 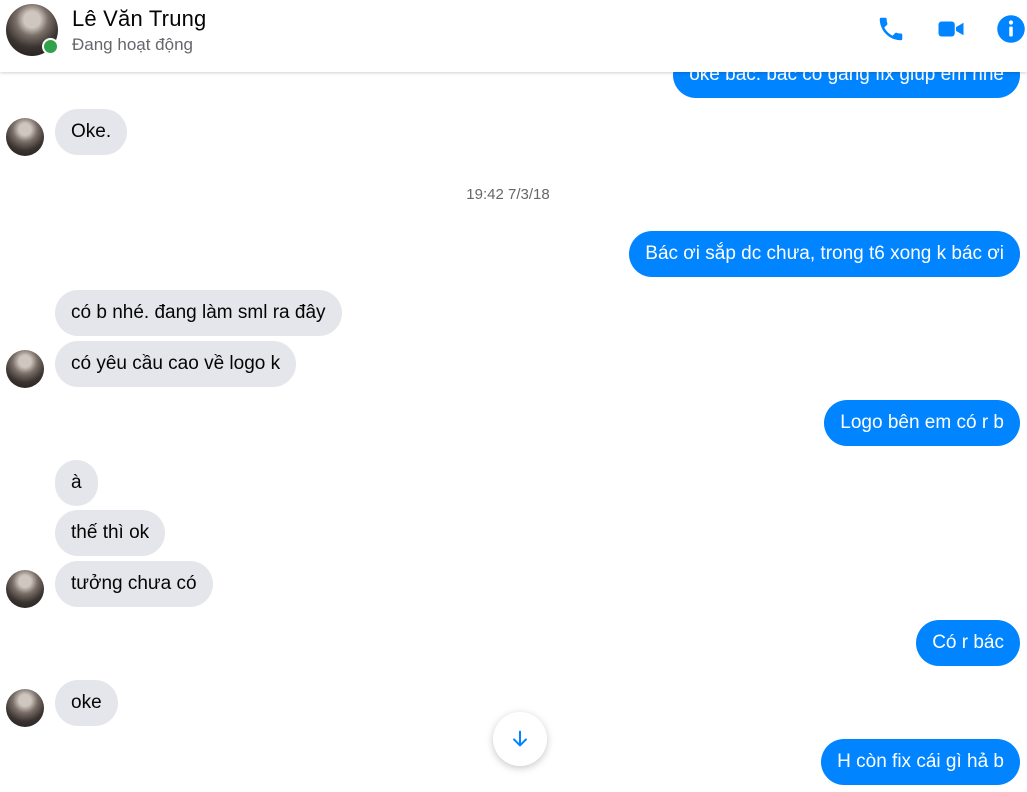 I want to click on scroll-to-bottom-button, so click(x=520, y=739).